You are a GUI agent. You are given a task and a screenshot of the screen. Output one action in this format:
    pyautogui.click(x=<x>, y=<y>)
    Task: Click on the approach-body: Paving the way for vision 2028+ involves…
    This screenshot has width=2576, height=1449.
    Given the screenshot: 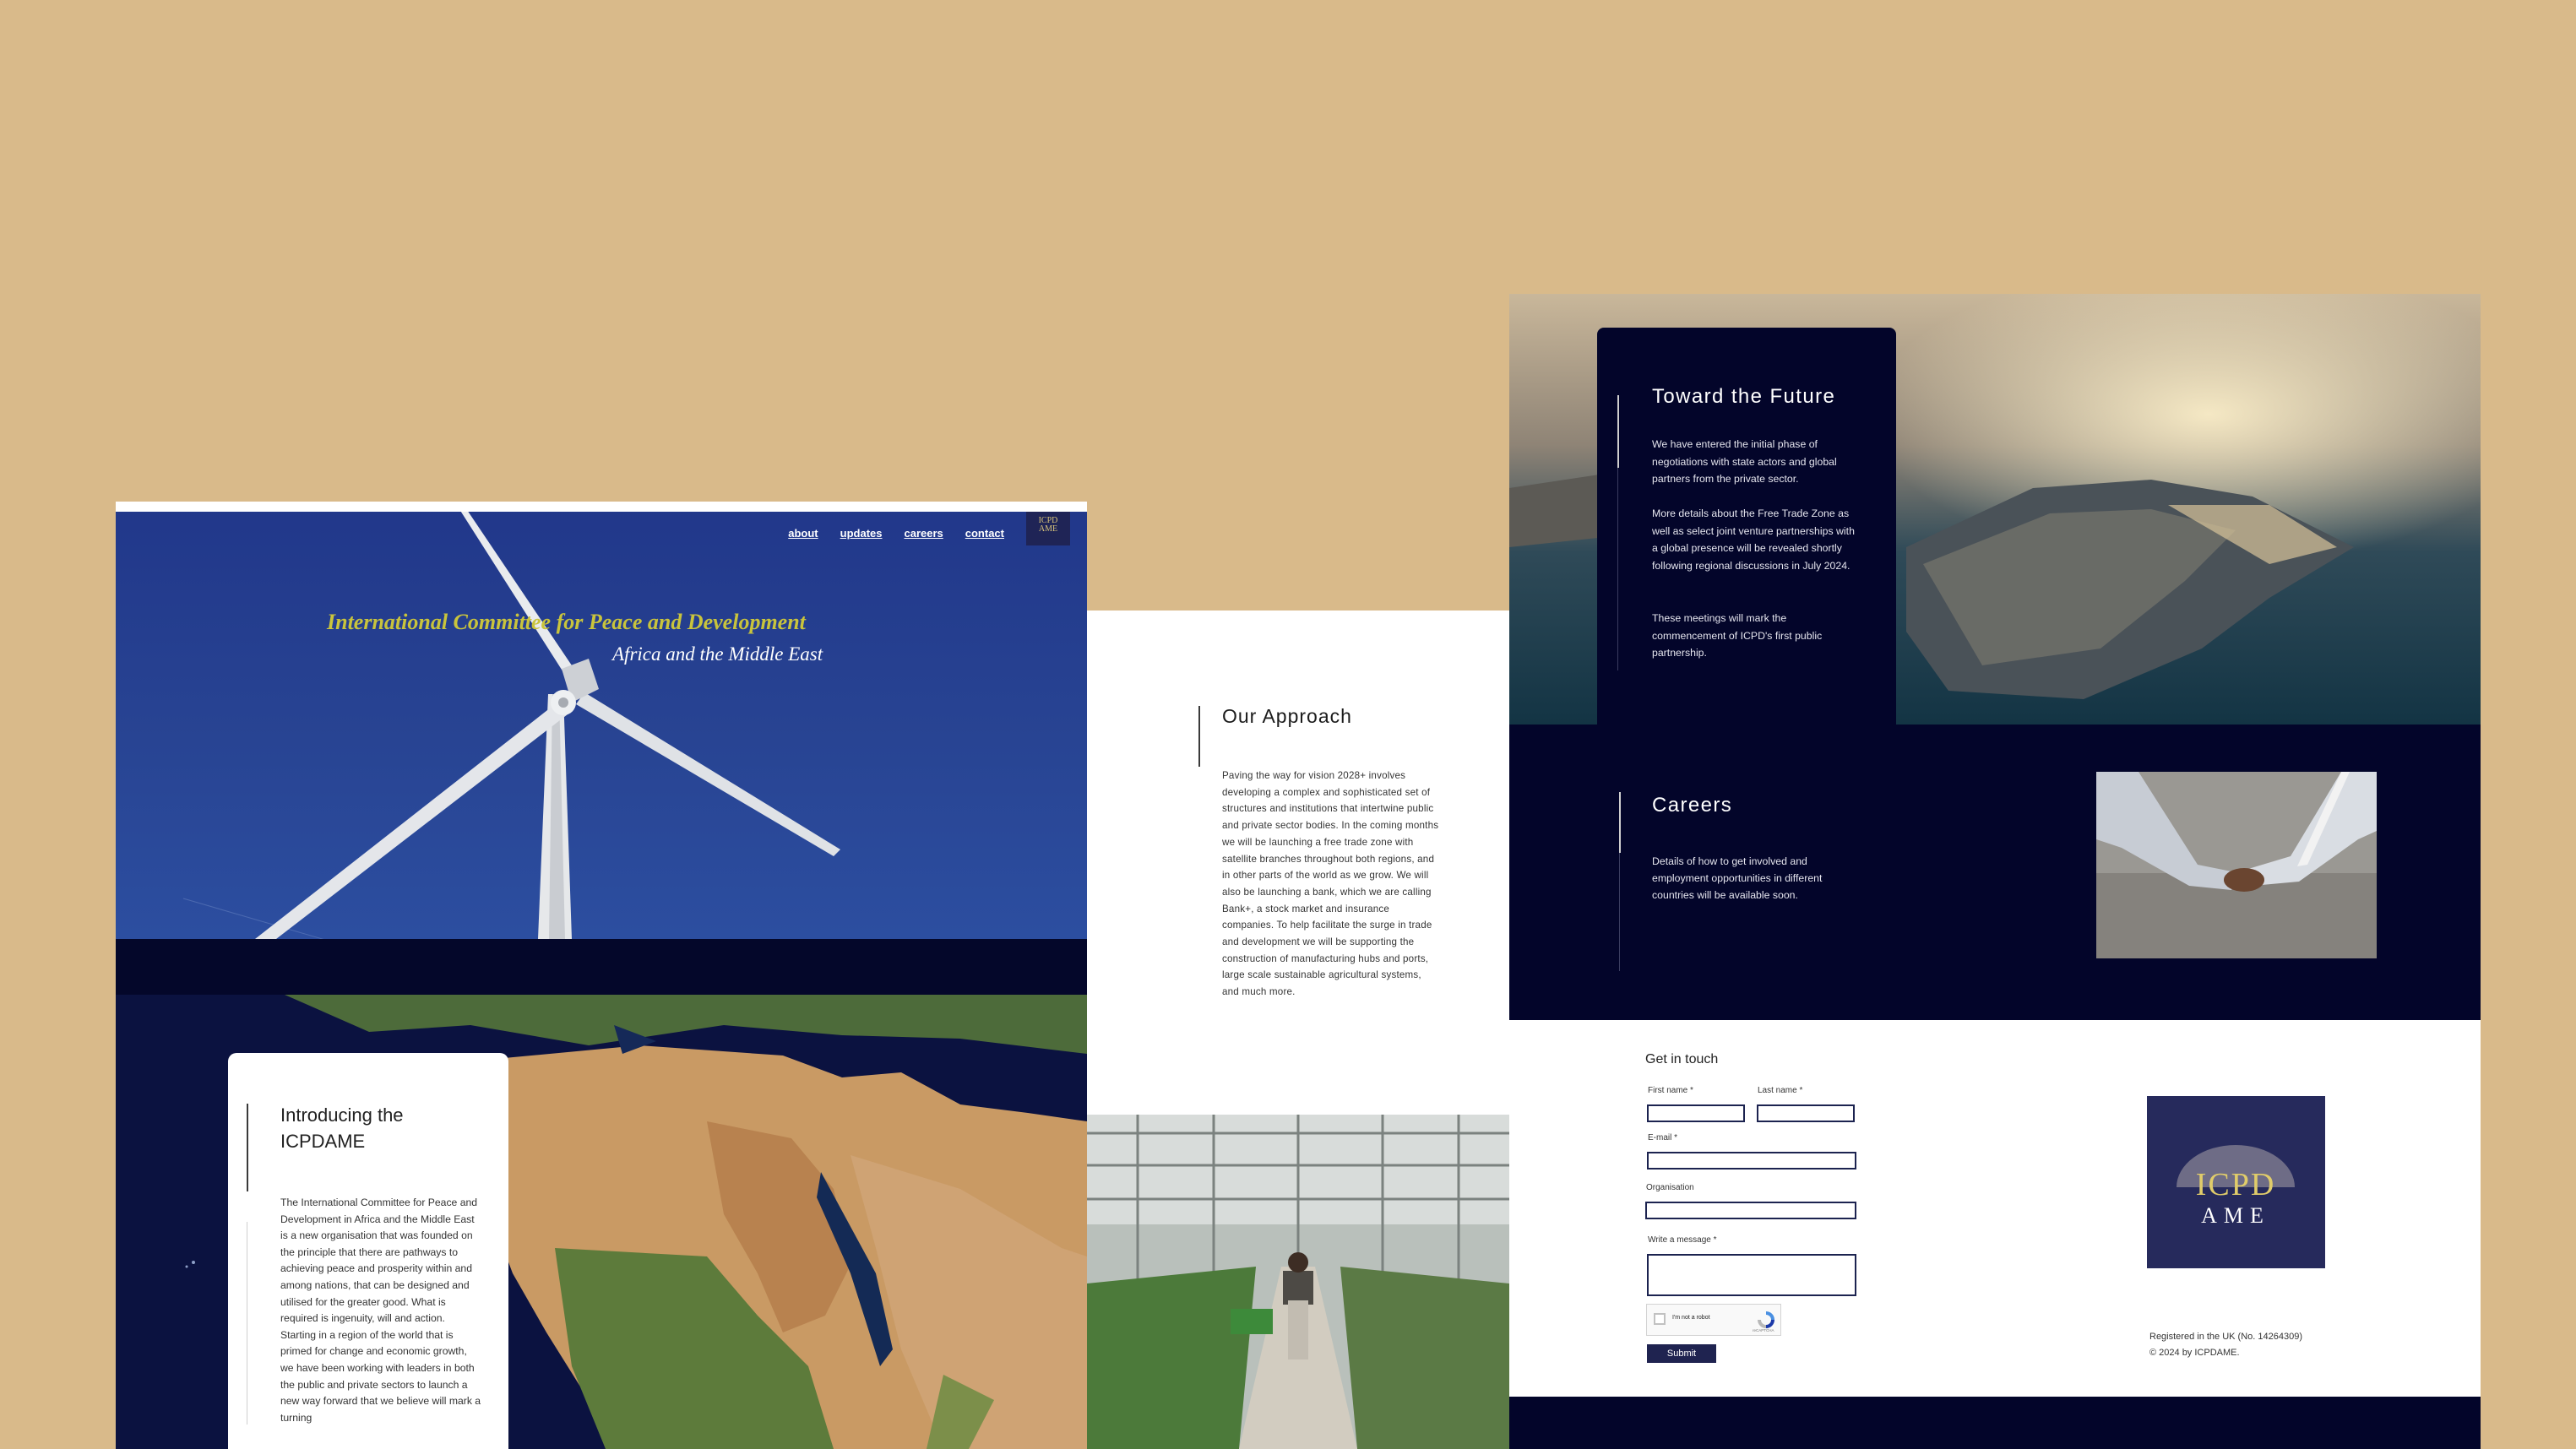 What is the action you would take?
    pyautogui.click(x=1330, y=884)
    